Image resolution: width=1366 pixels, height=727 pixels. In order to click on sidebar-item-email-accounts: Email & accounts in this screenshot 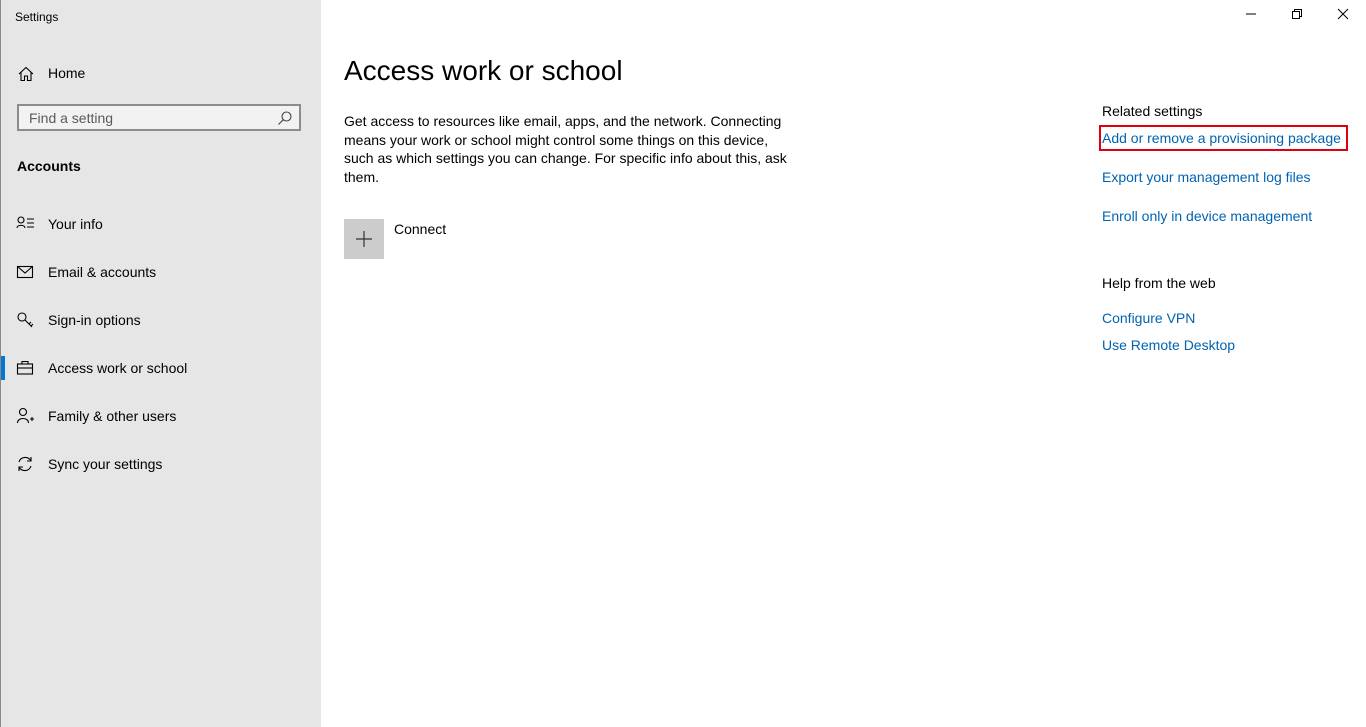, I will do `click(161, 272)`.